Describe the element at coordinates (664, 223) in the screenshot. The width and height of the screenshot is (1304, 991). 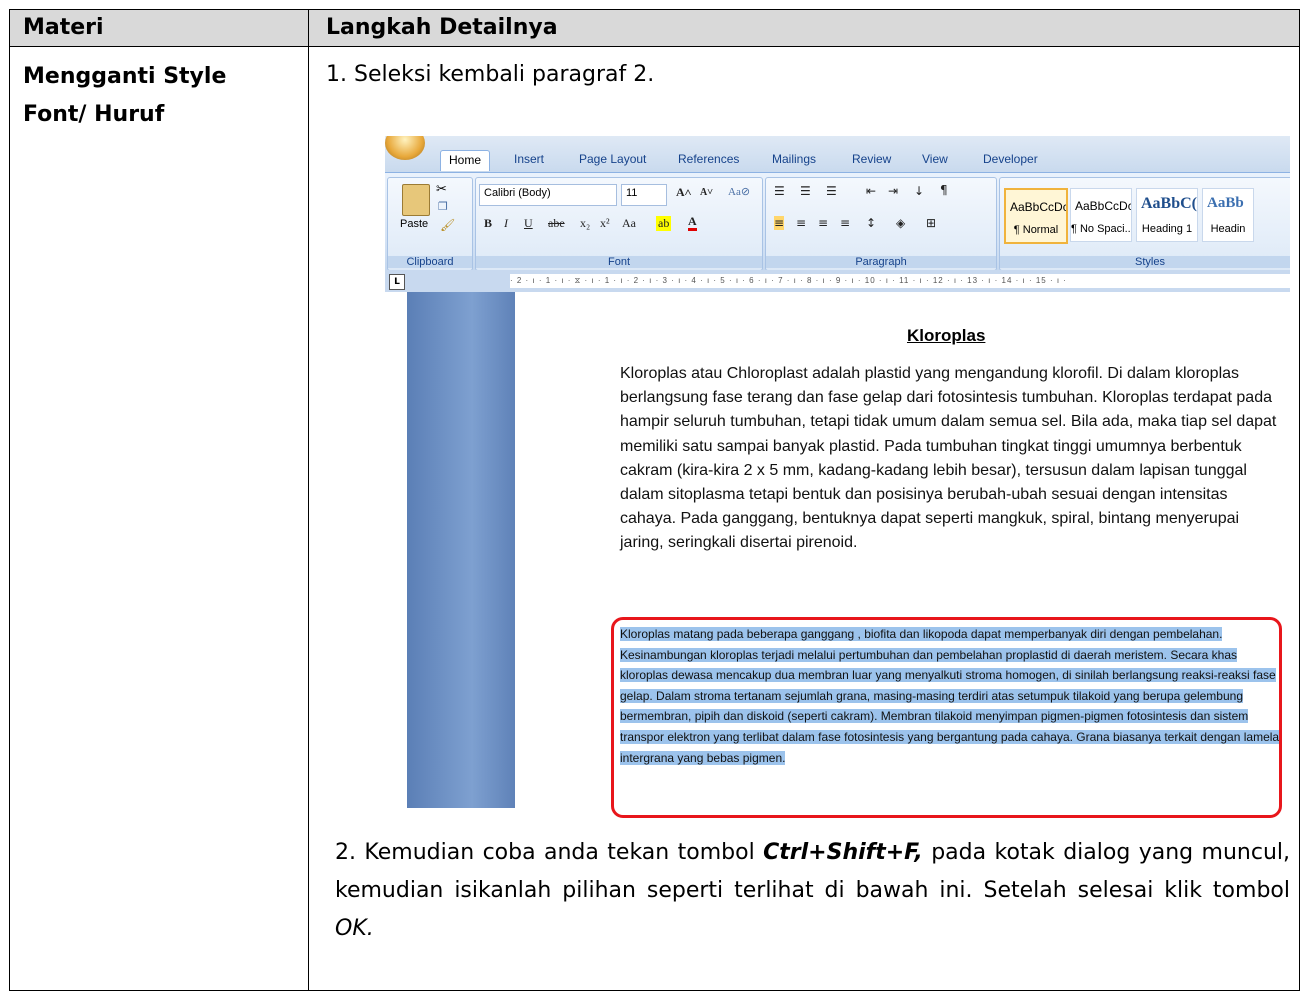
I see `highlight-icon: ab` at that location.